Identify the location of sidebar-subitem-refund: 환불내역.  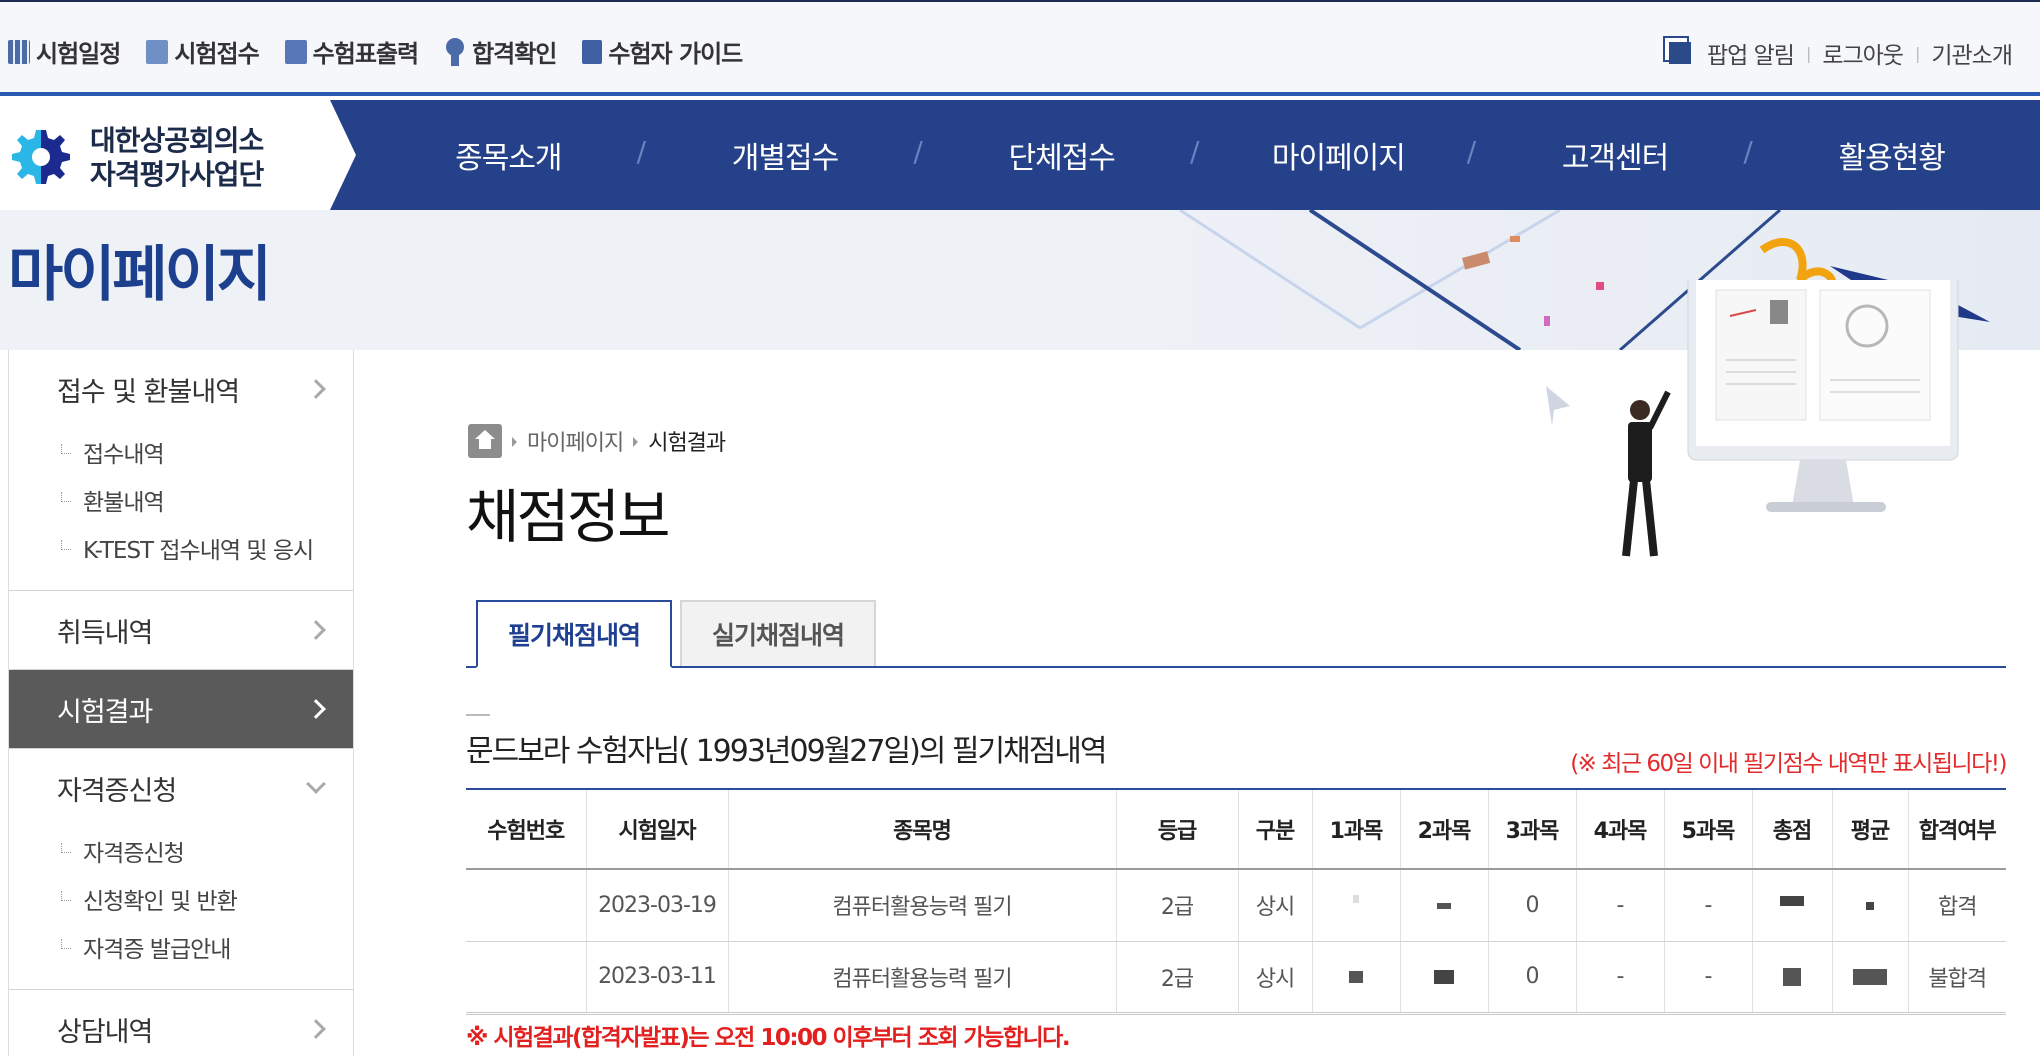
(181, 500).